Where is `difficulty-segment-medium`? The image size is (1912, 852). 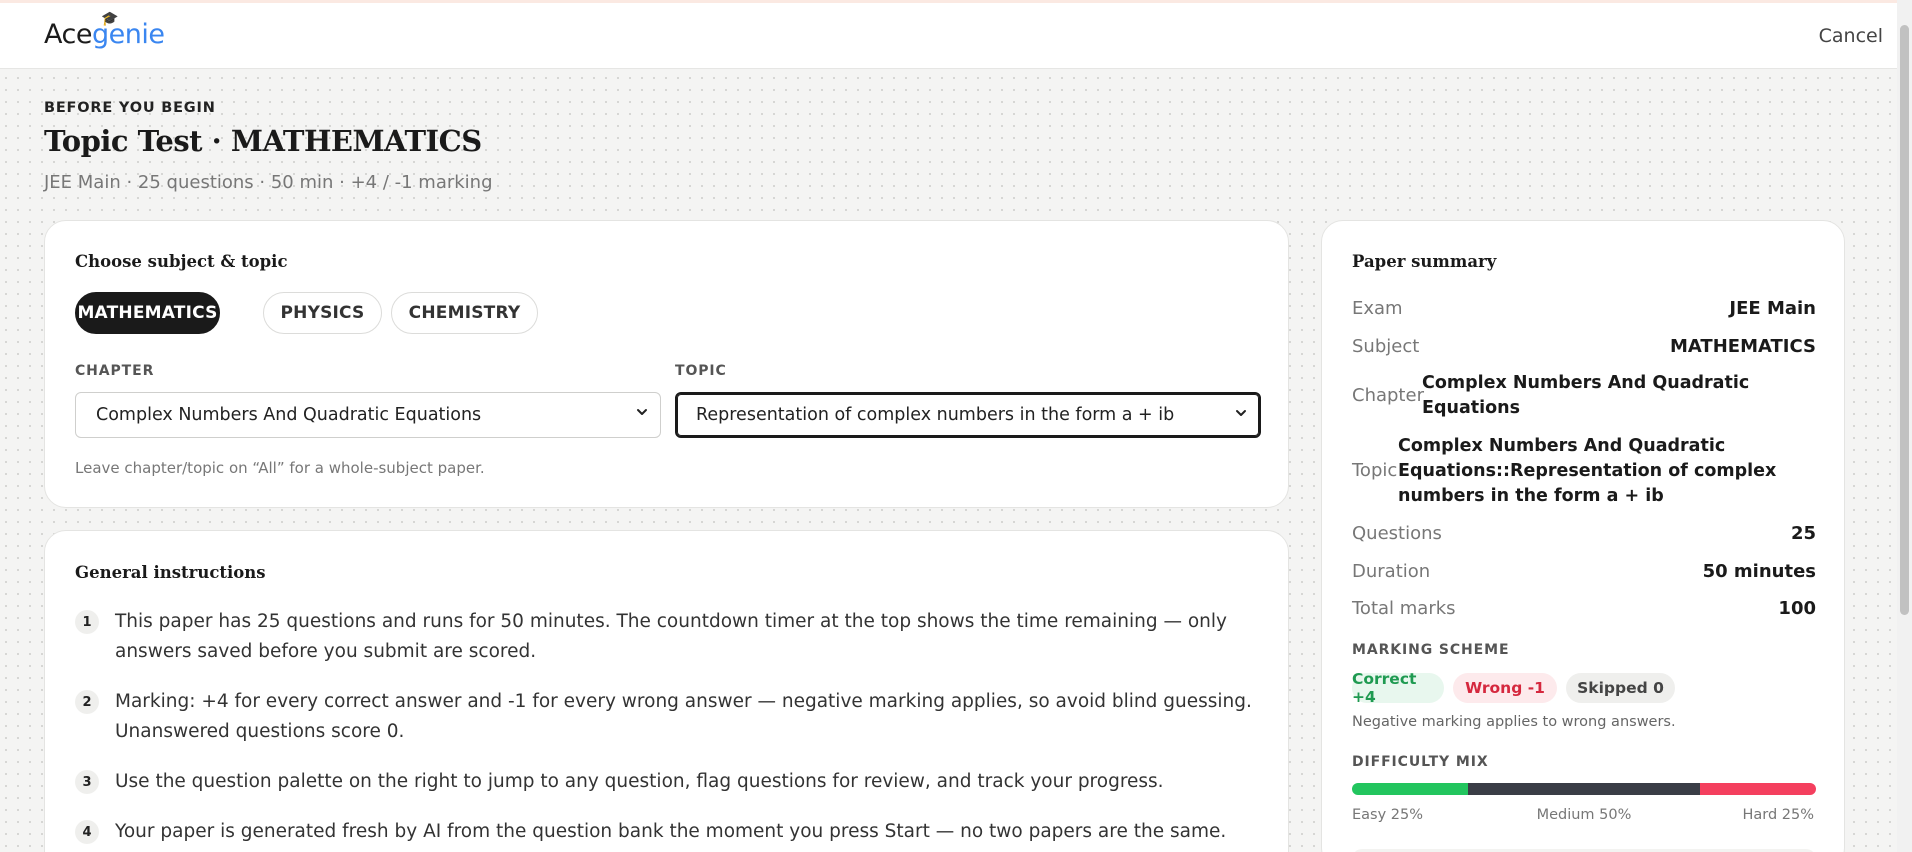 difficulty-segment-medium is located at coordinates (1584, 789).